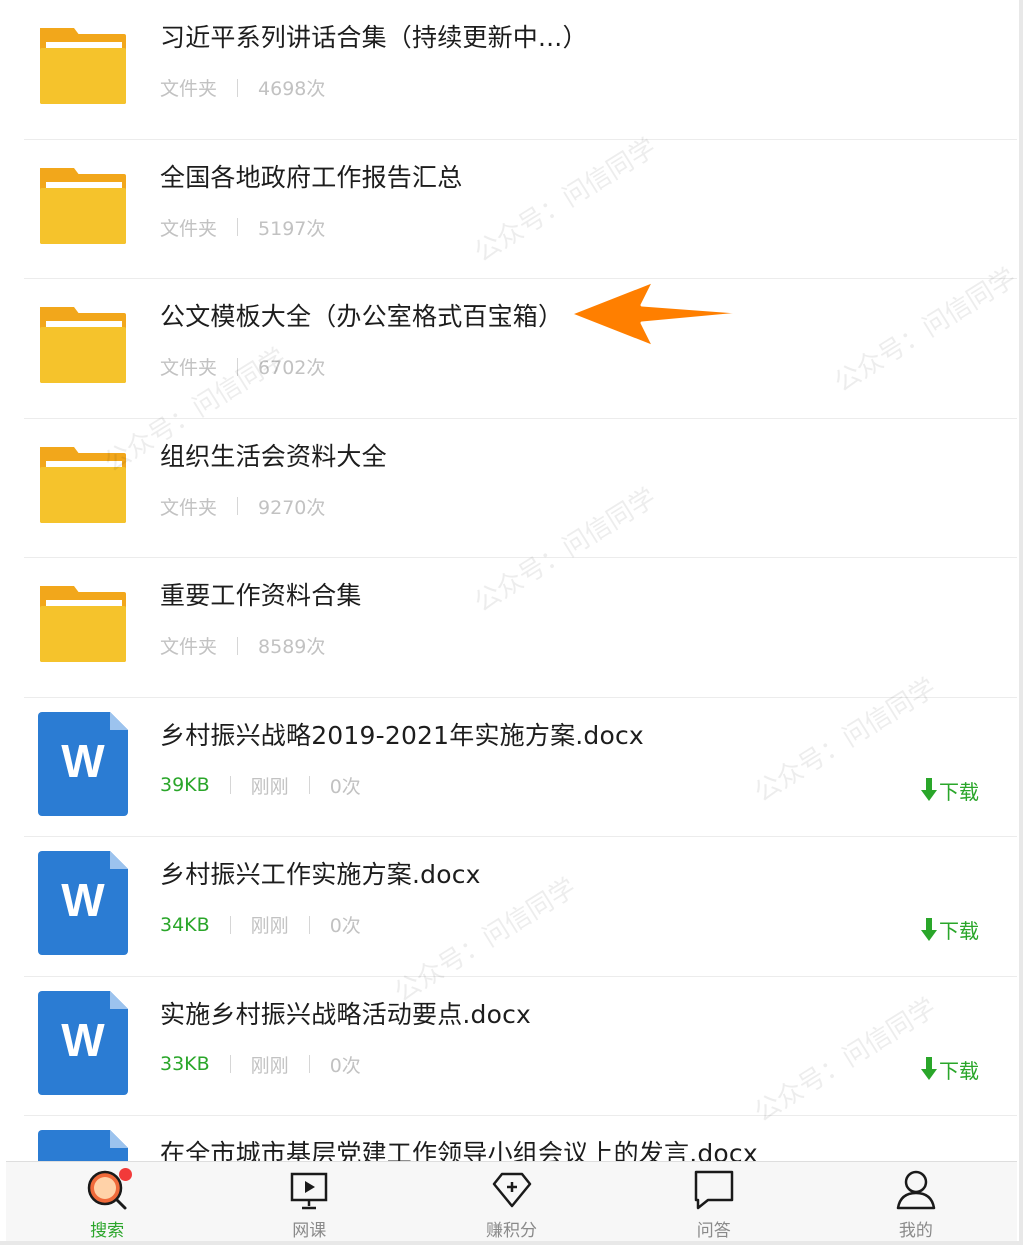 The width and height of the screenshot is (1023, 1245). I want to click on item-meta: 文件夹 9270次, so click(242, 506).